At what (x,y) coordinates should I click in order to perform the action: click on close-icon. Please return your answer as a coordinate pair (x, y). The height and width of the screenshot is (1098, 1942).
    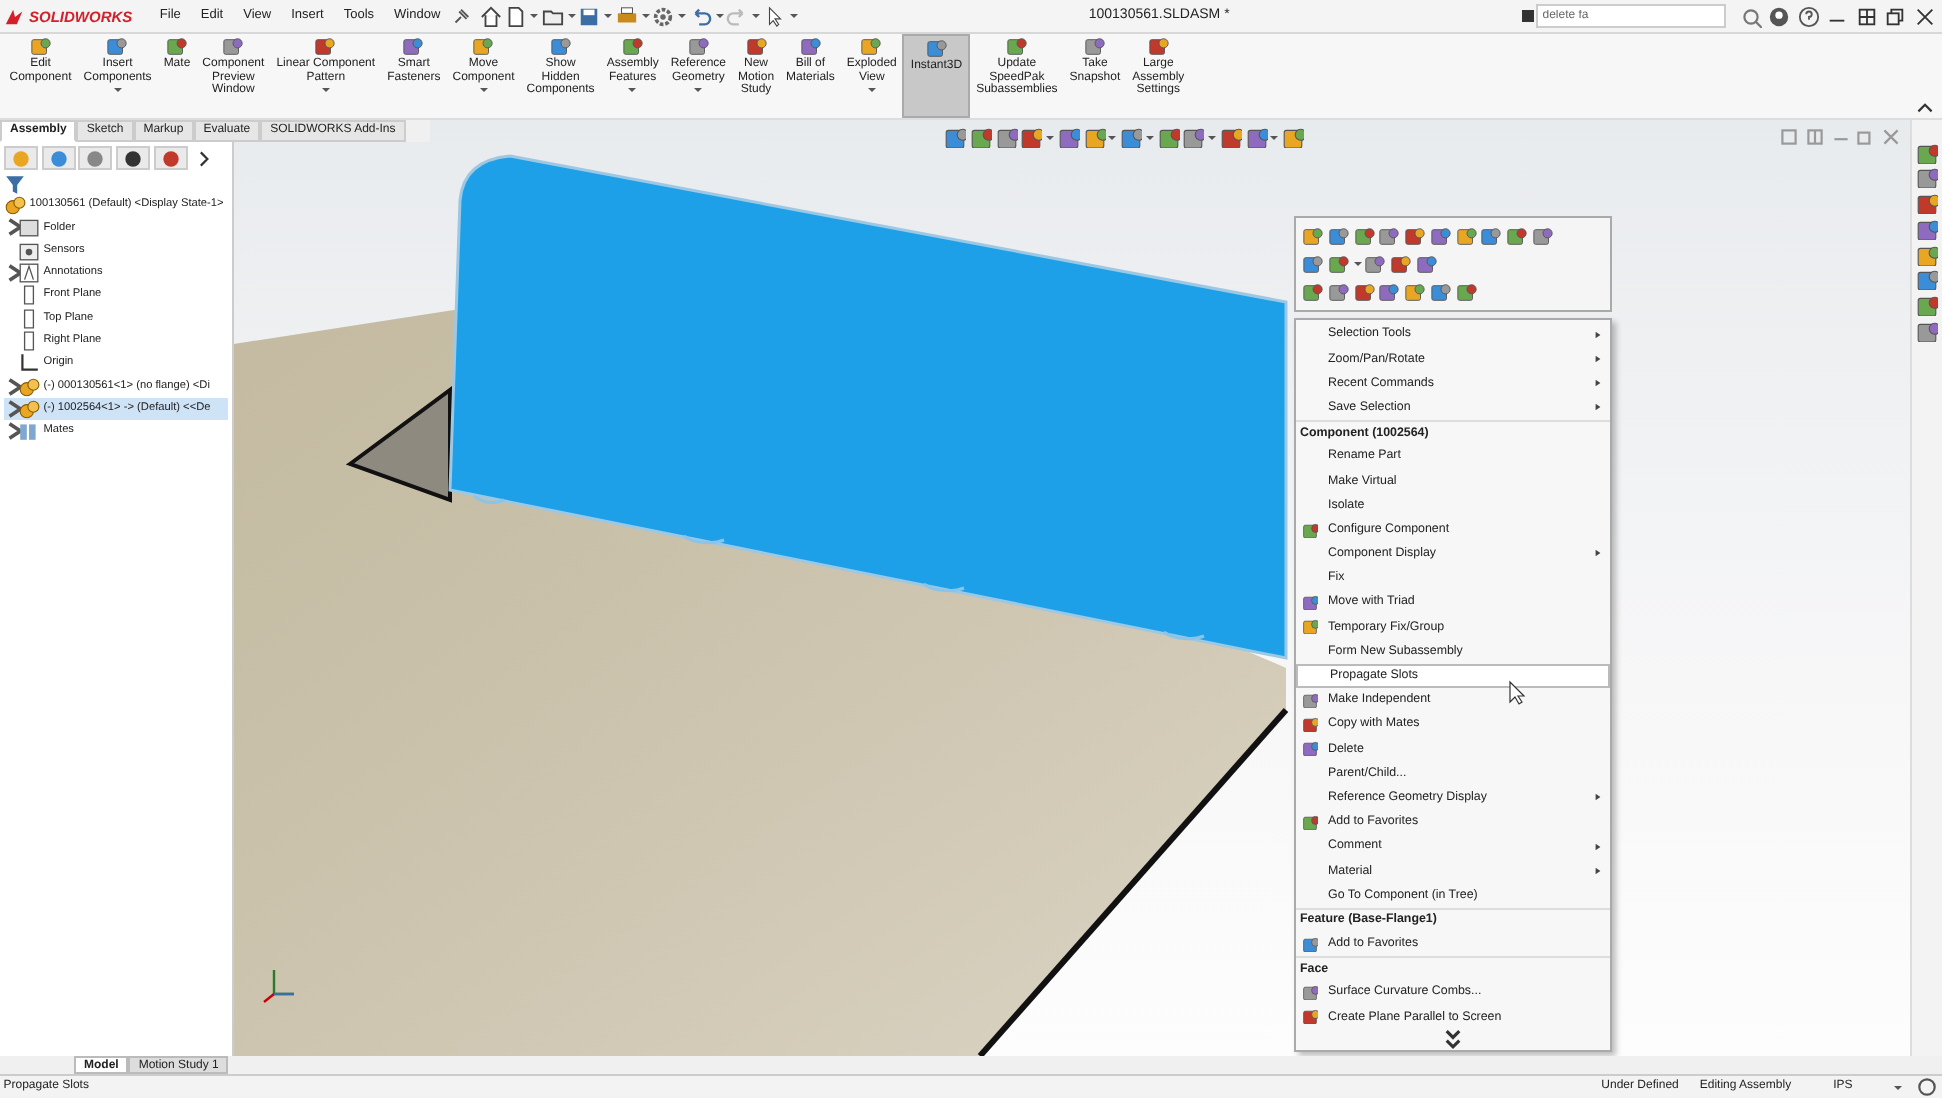
    Looking at the image, I should click on (1924, 16).